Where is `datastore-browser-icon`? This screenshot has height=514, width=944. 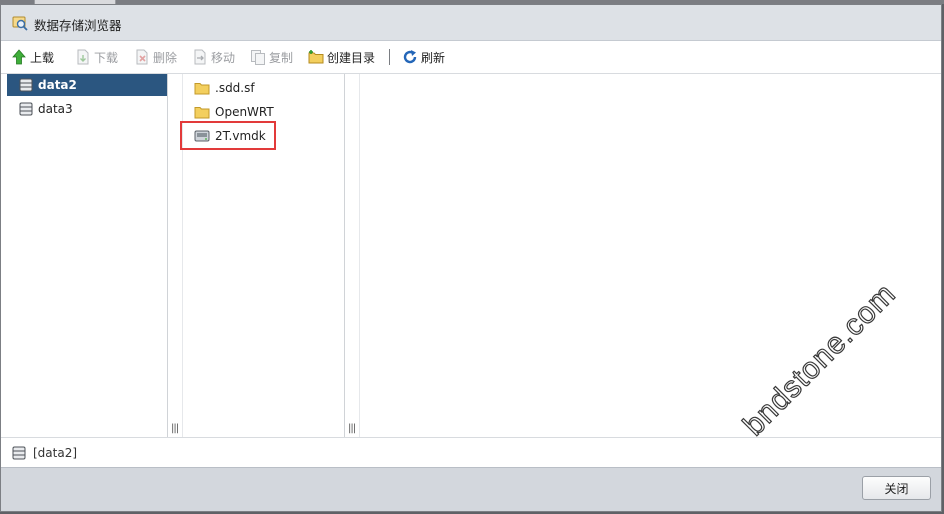 datastore-browser-icon is located at coordinates (20, 23).